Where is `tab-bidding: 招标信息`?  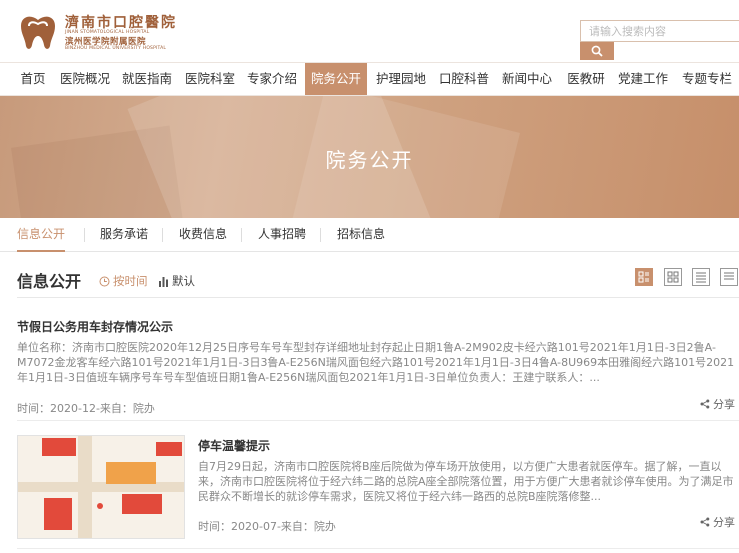
tab-bidding: 招标信息 is located at coordinates (361, 235).